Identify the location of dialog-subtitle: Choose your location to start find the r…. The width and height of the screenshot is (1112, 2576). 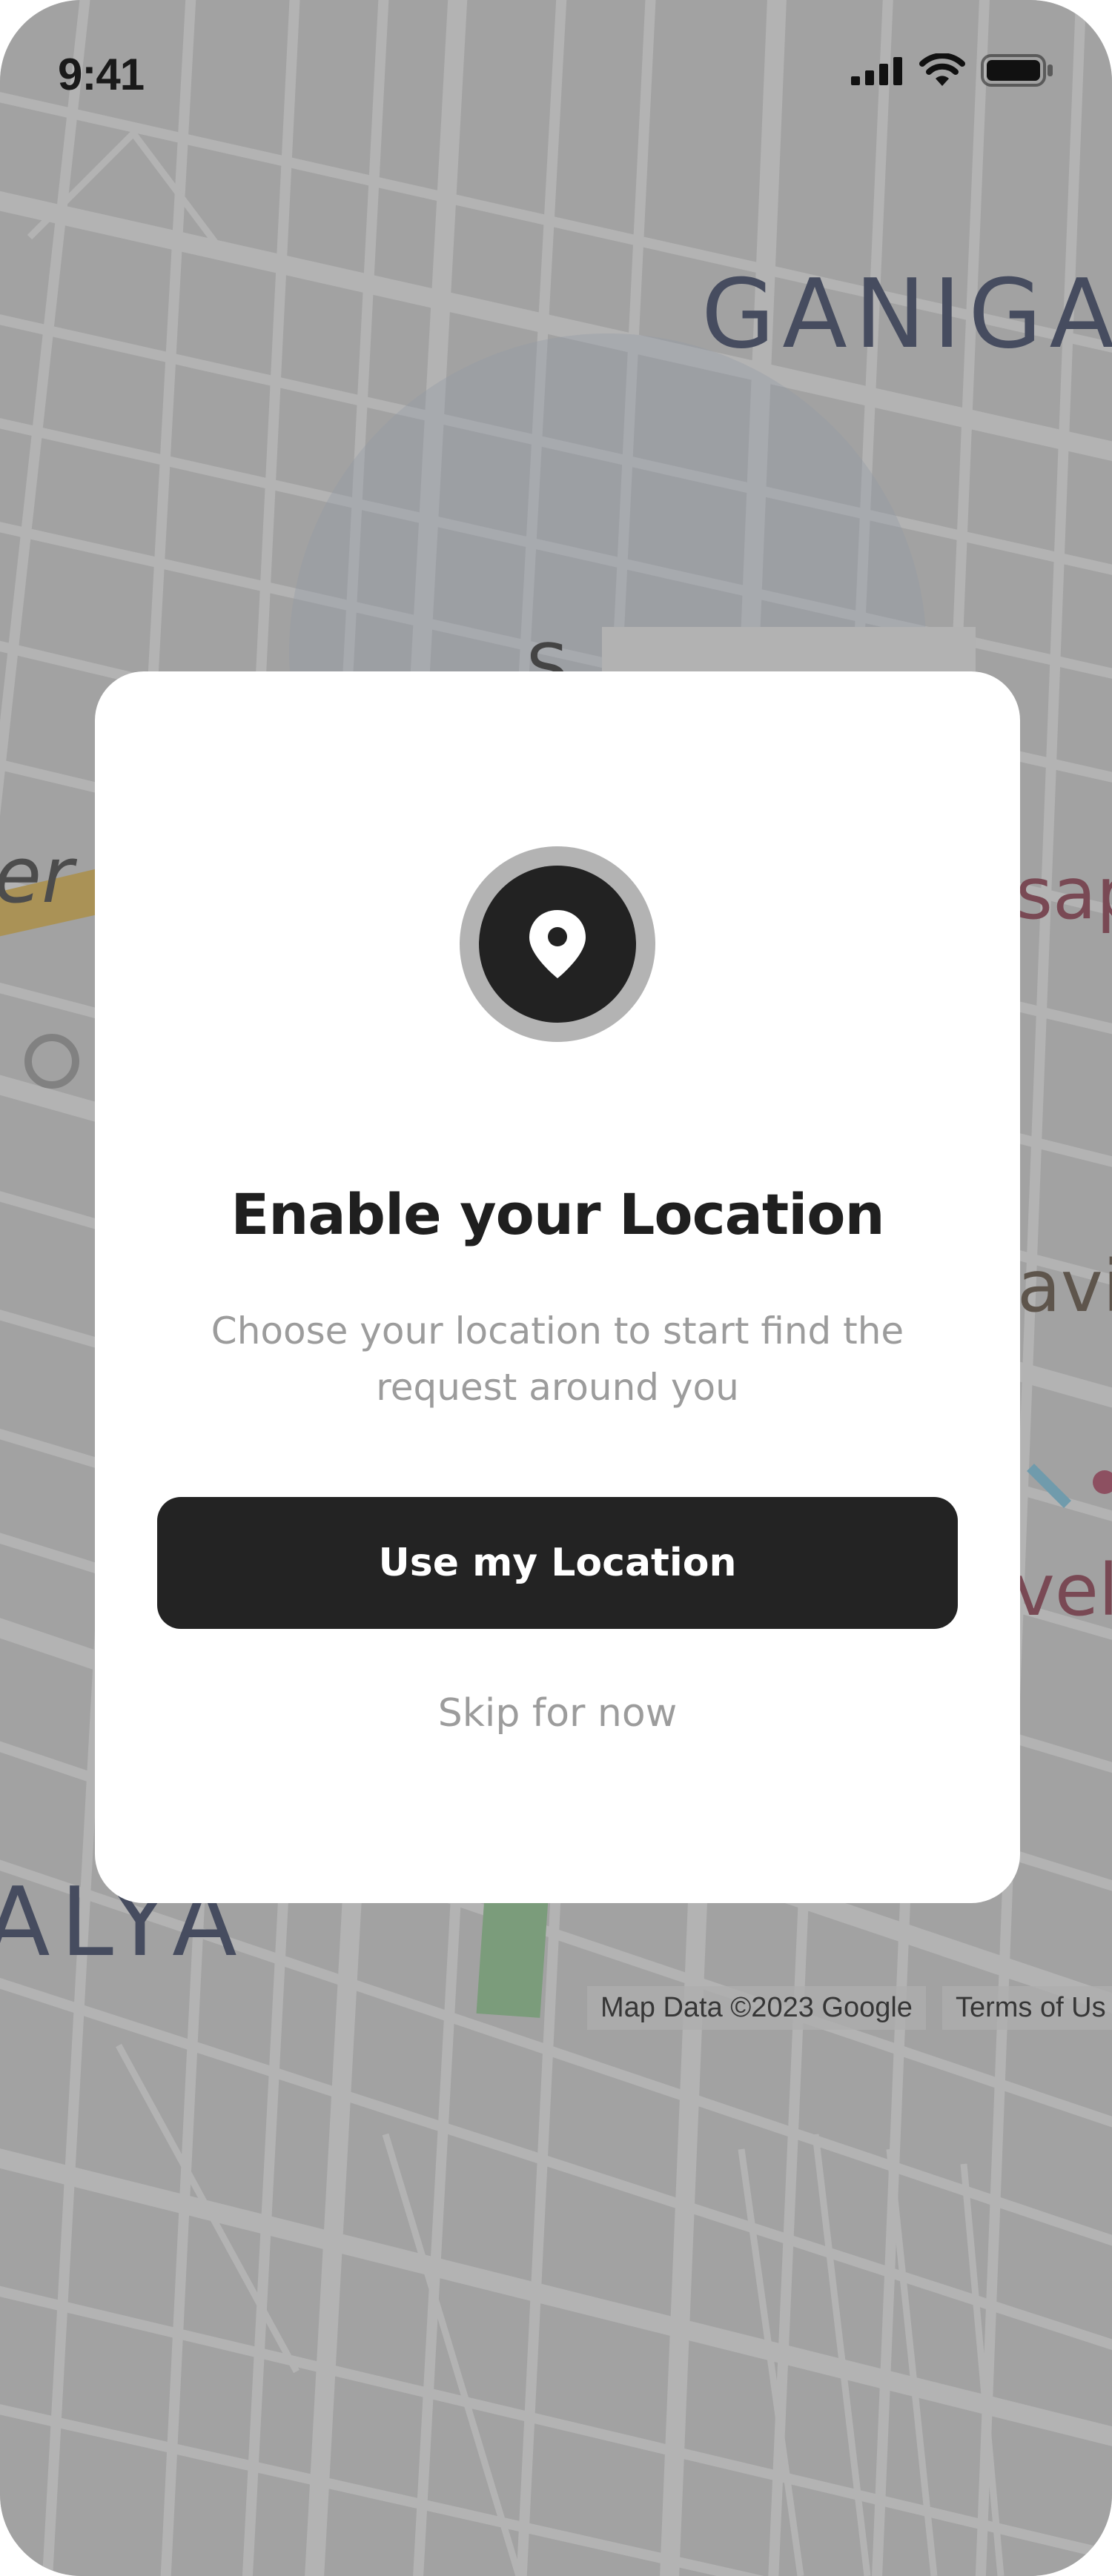
(557, 1359).